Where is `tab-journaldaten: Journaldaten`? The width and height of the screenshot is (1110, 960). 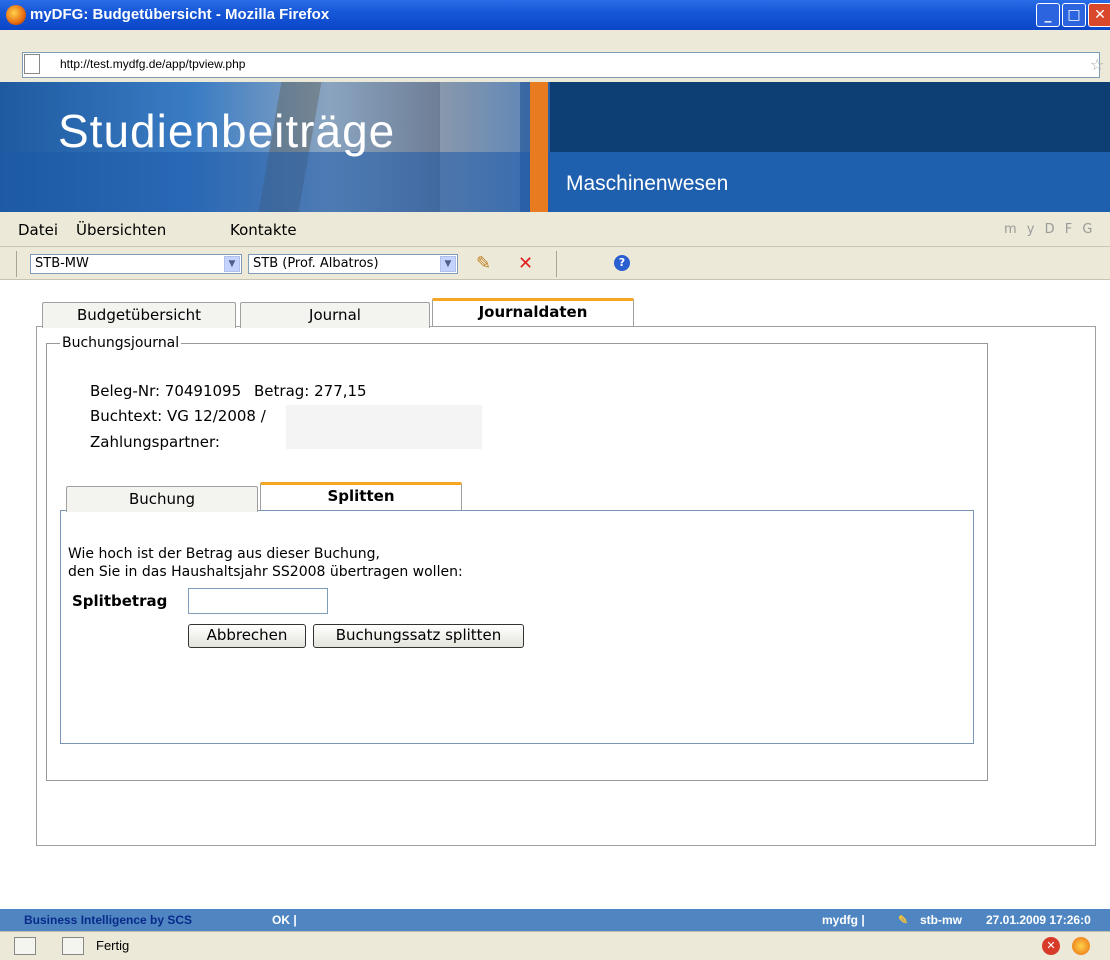 tab-journaldaten: Journaldaten is located at coordinates (533, 312).